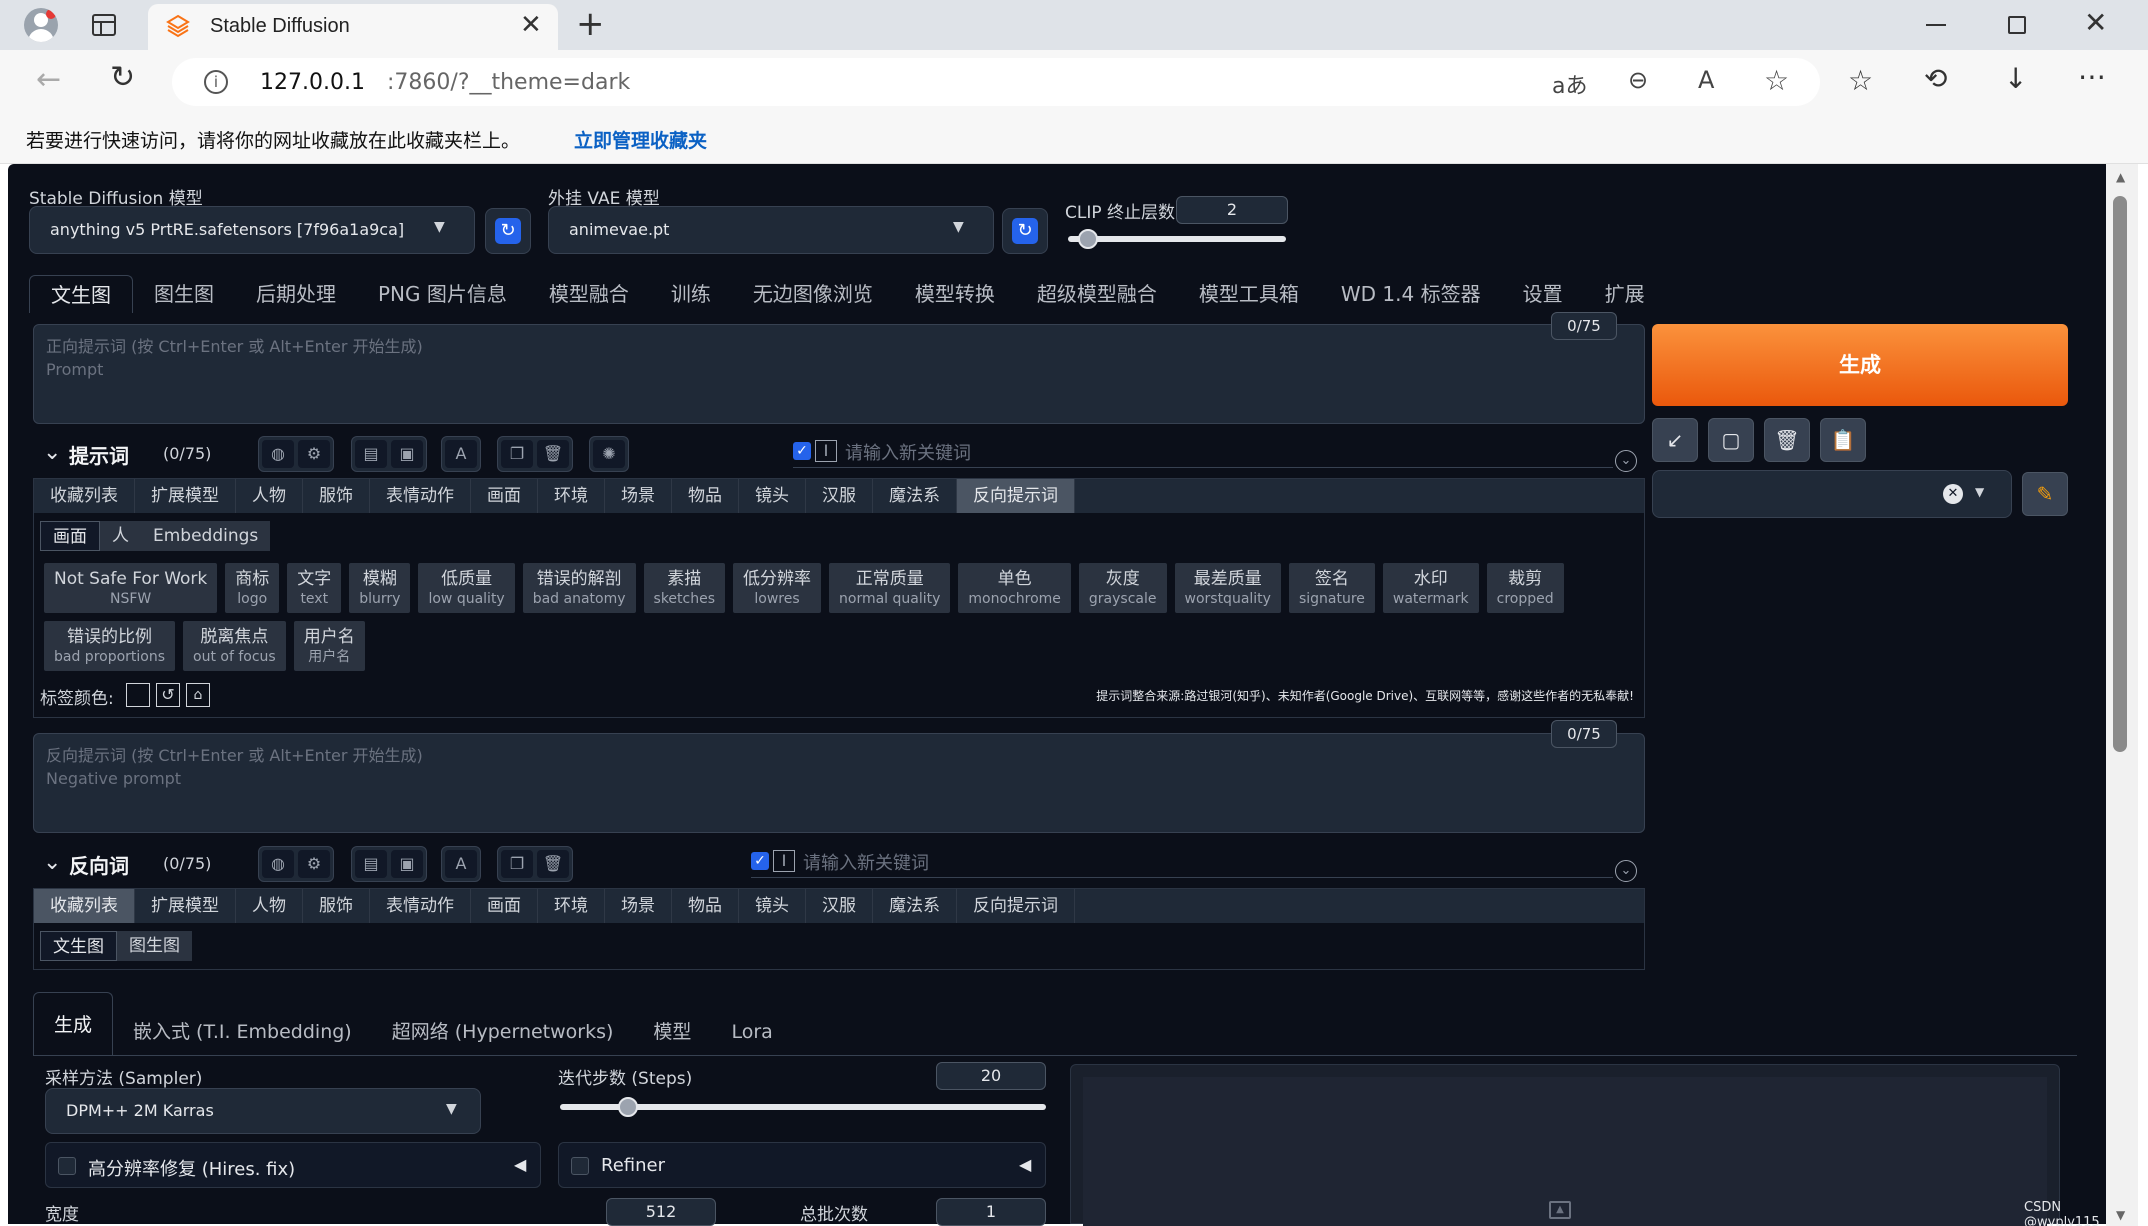  What do you see at coordinates (184, 294) in the screenshot?
I see `main-tab-1: 图生图` at bounding box center [184, 294].